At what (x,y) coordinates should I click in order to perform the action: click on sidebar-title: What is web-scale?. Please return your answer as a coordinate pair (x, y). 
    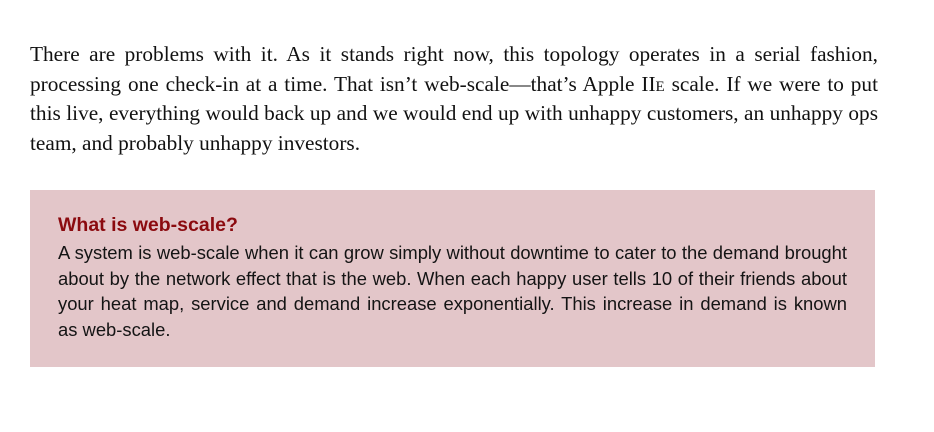
    Looking at the image, I should click on (148, 225).